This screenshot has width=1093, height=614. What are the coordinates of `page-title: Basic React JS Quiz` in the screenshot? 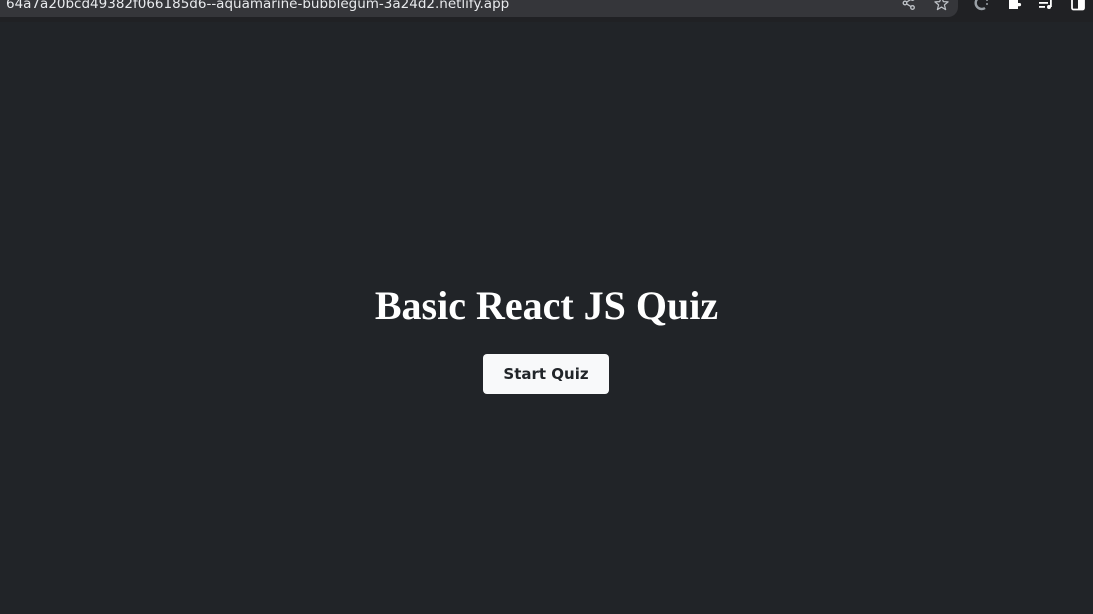 It's located at (546, 305).